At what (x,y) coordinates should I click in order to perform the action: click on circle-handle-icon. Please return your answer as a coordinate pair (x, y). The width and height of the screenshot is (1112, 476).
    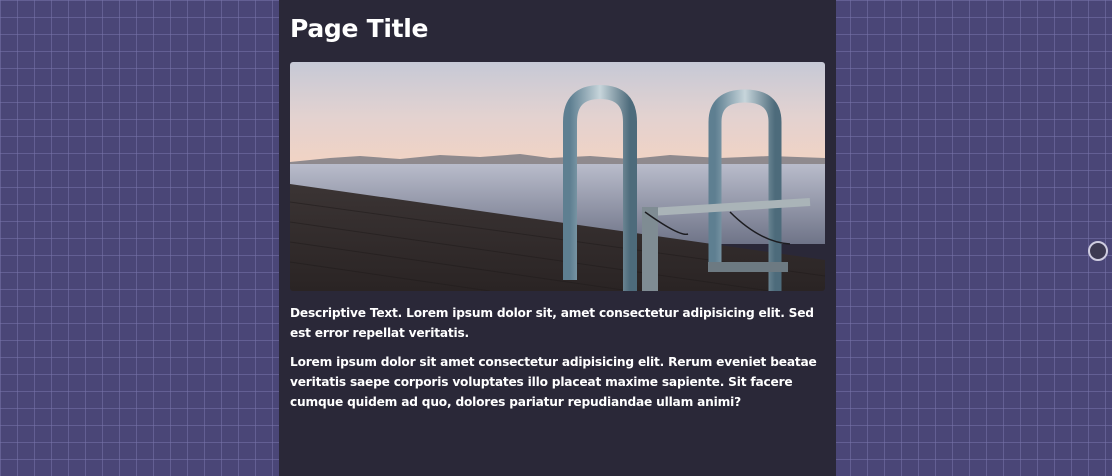
    Looking at the image, I should click on (1098, 251).